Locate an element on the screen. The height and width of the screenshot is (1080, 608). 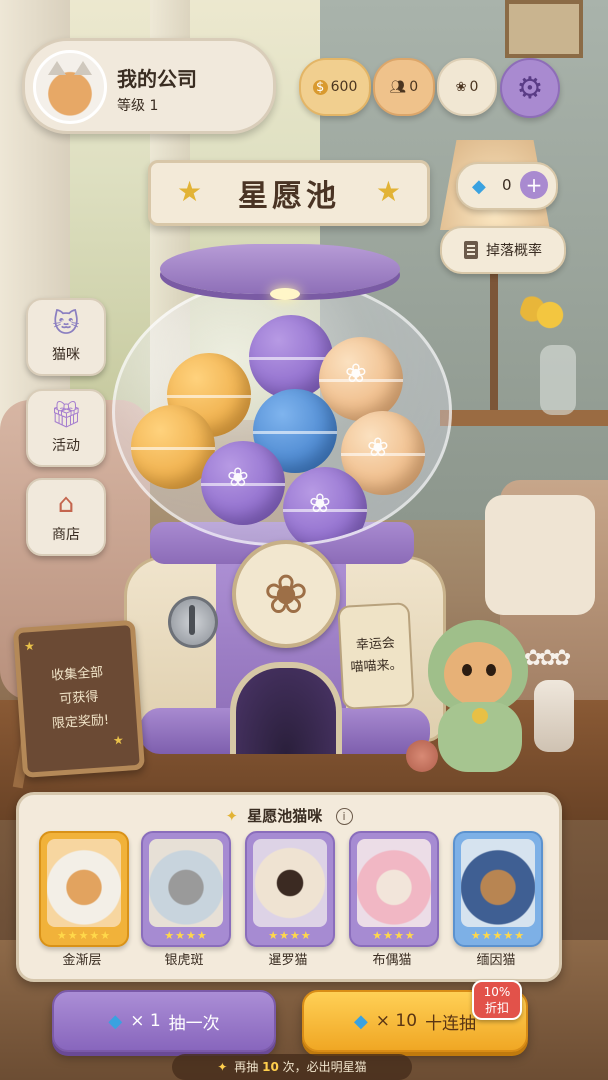
player-level: 等级 1 is located at coordinates (138, 106).